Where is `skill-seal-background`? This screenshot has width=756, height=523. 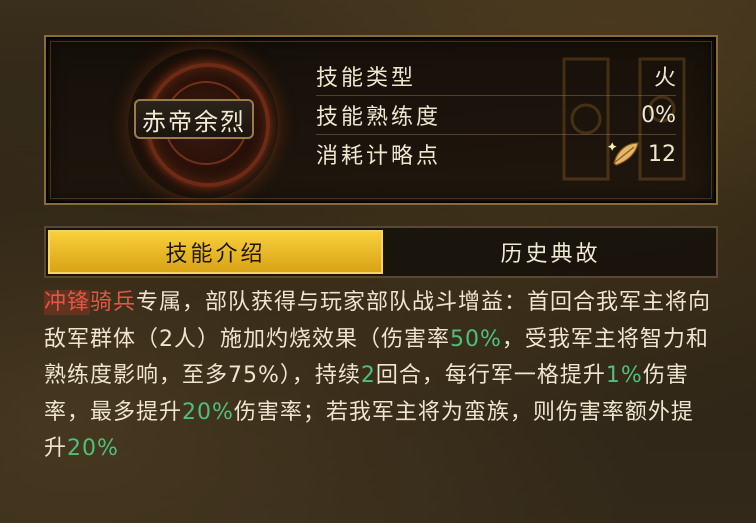 skill-seal-background is located at coordinates (203, 124).